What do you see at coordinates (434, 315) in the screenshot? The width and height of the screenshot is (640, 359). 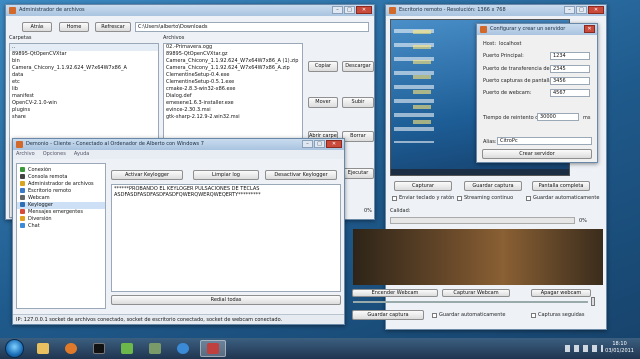 I see `auto-save-webcam-checkbox` at bounding box center [434, 315].